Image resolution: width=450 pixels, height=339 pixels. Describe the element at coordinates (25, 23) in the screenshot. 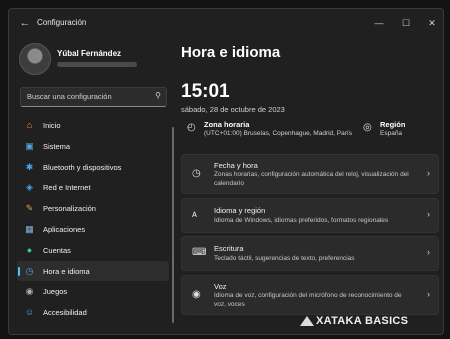

I see `back-arrow-icon: ←` at that location.